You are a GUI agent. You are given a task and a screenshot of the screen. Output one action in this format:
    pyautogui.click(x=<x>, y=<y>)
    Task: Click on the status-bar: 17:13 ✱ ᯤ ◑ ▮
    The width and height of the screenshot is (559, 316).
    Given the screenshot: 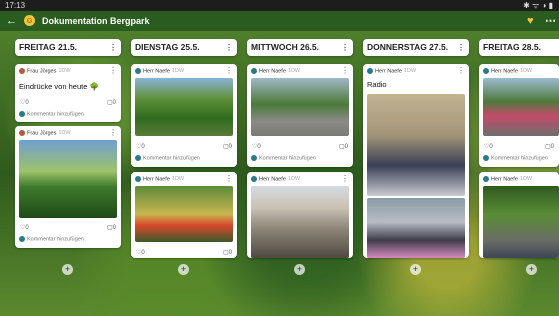 What is the action you would take?
    pyautogui.click(x=279, y=5)
    